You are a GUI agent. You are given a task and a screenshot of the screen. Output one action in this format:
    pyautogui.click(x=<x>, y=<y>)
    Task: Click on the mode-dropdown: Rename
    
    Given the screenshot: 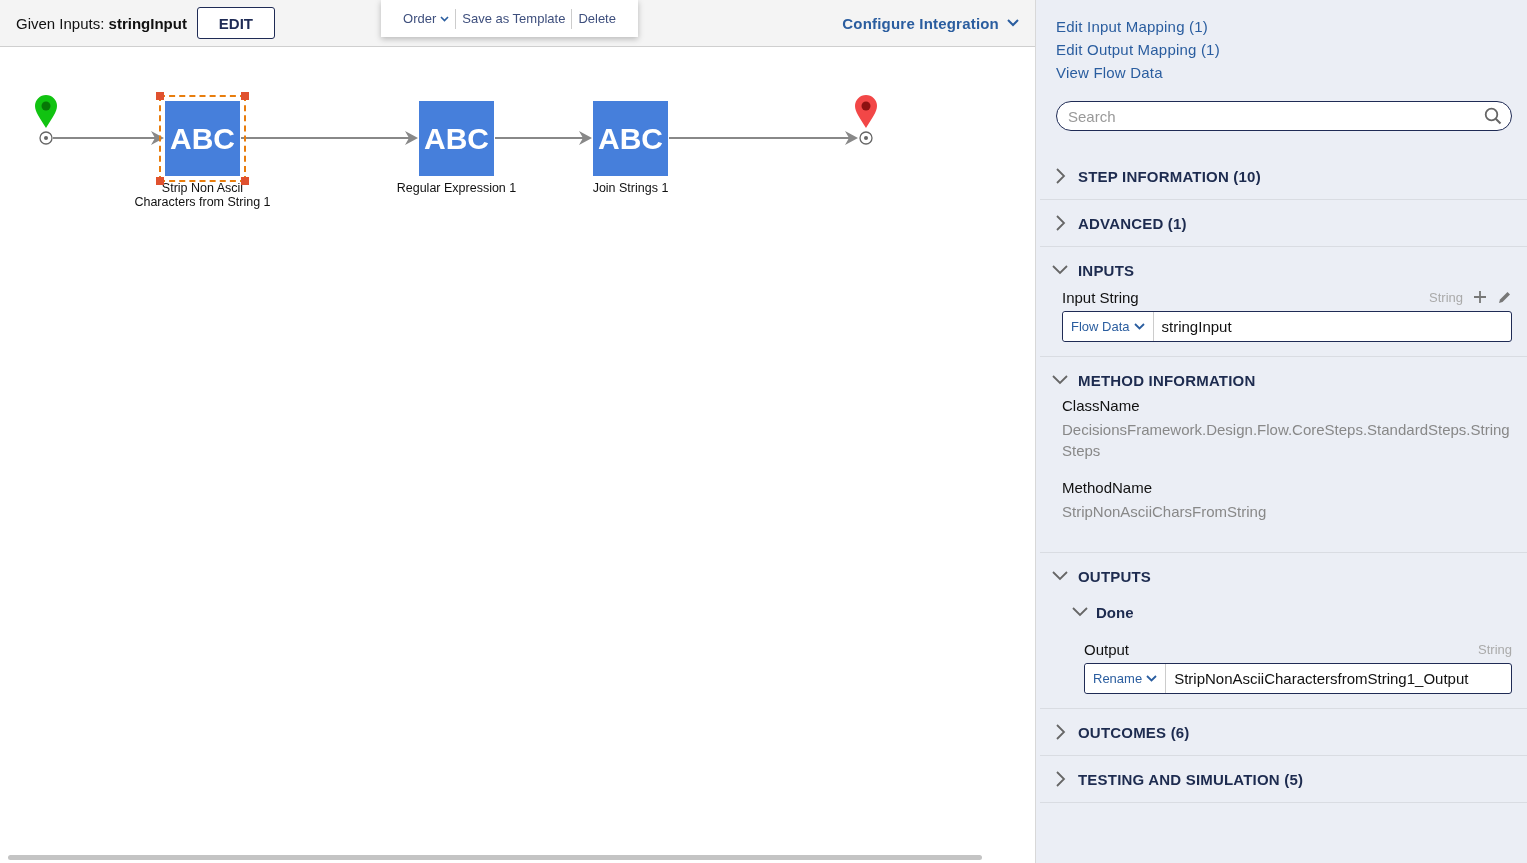 What is the action you would take?
    pyautogui.click(x=1126, y=678)
    